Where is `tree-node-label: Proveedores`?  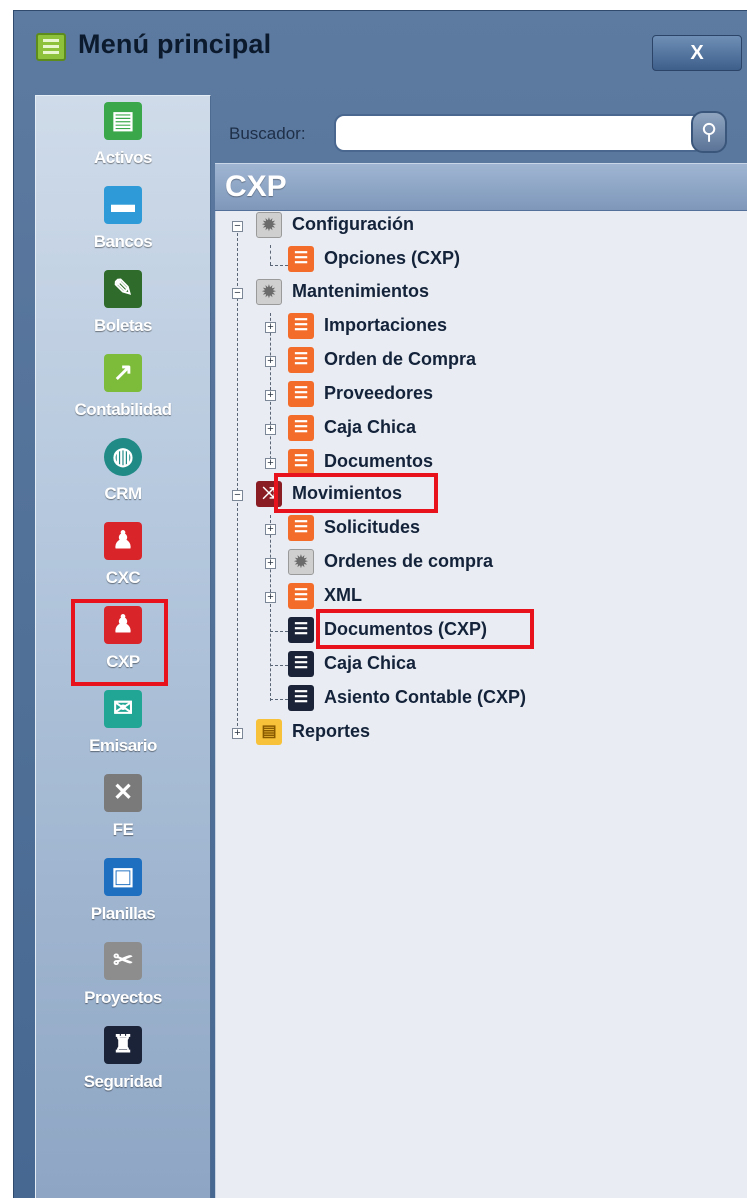 tree-node-label: Proveedores is located at coordinates (379, 393).